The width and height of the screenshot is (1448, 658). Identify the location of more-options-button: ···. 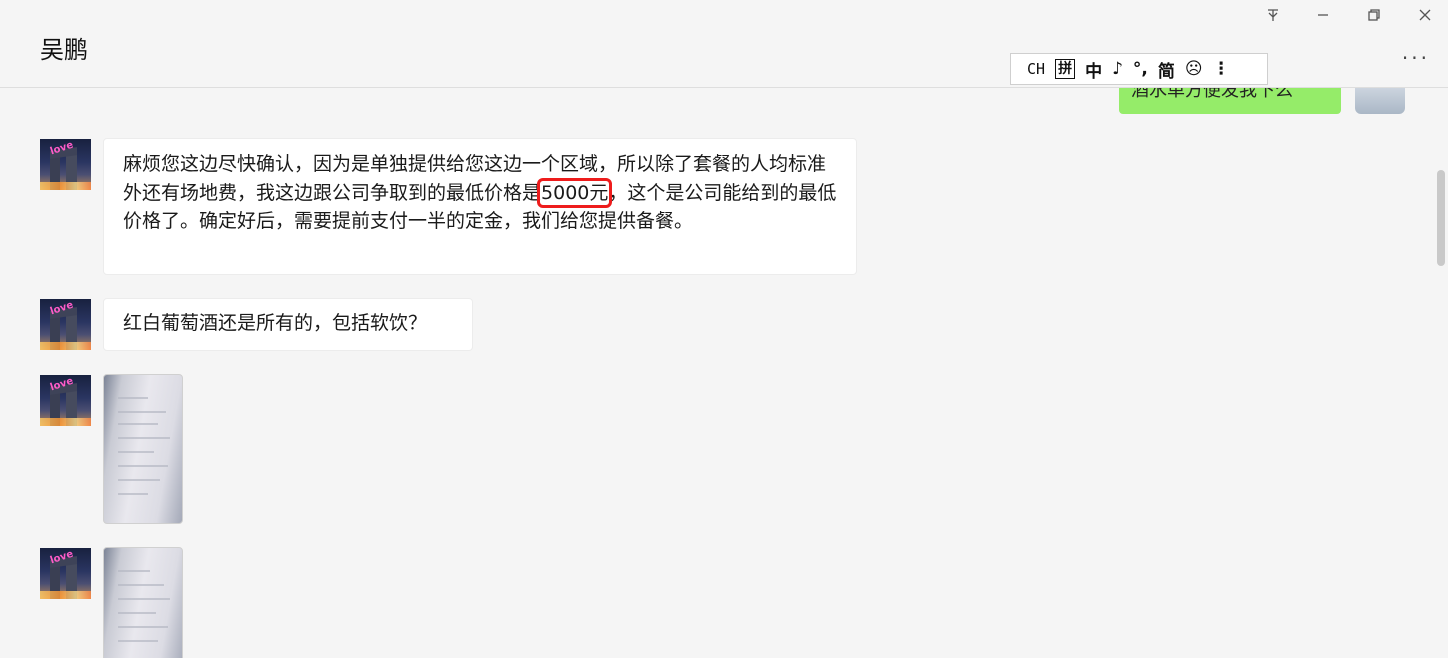
(1416, 58).